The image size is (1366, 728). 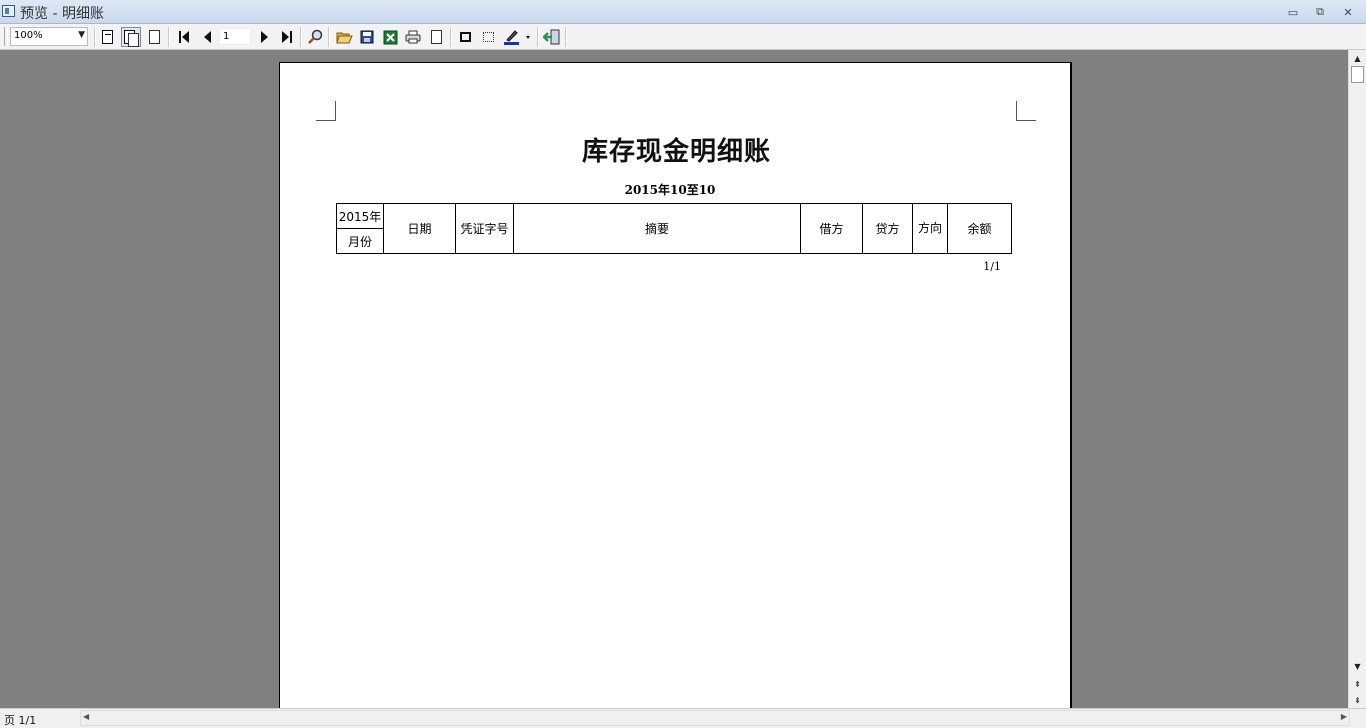 I want to click on column-header: 余额, so click(x=979, y=228).